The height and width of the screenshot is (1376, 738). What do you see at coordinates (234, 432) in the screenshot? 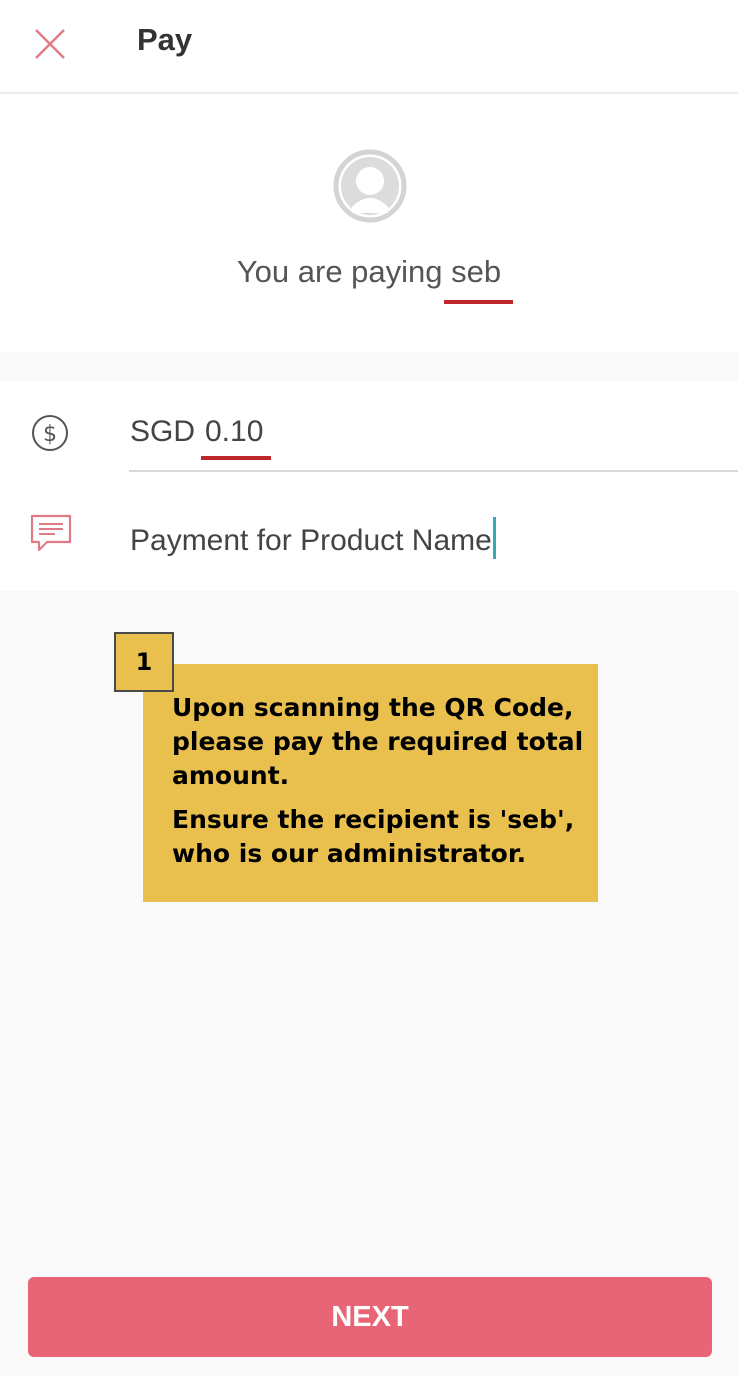
I see `amount-input: 0.10` at bounding box center [234, 432].